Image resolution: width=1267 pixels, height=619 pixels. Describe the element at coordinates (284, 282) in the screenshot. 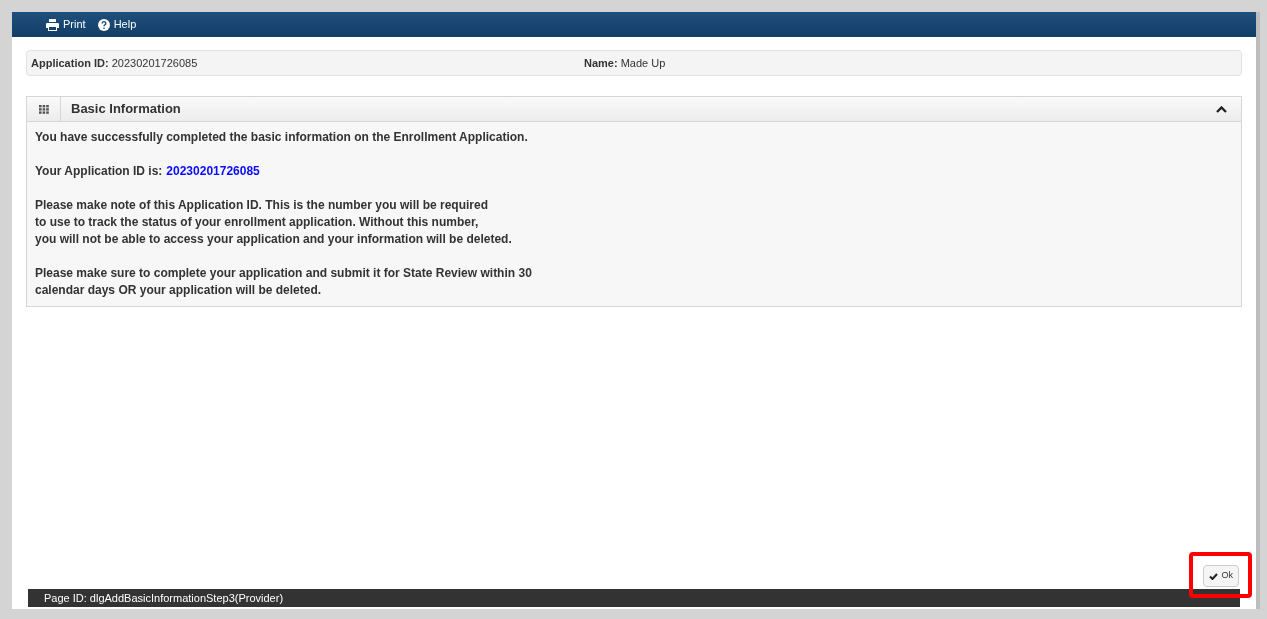

I see `notice-text: Please make sure to complete your application and submit it for State Review within 30 calendar days OR your application will be deleted.` at that location.